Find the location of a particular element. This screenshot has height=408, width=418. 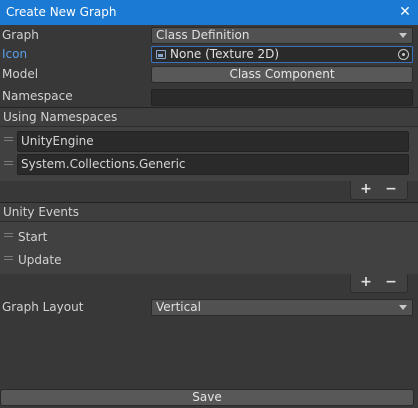

using-namespaces-header: Using Namespaces is located at coordinates (209, 117).